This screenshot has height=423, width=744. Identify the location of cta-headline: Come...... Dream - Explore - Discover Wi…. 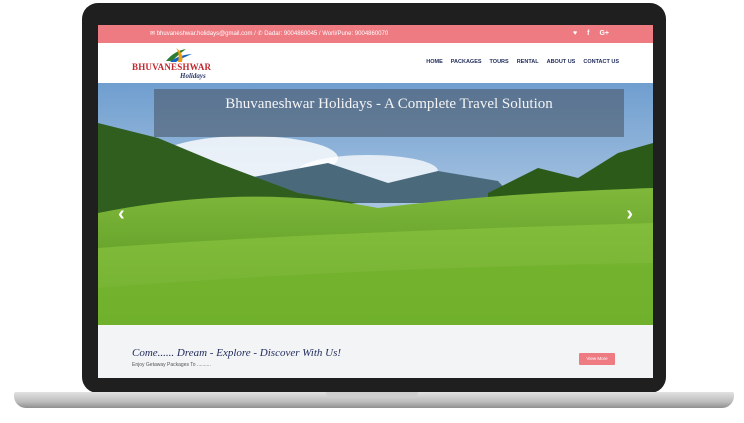
(237, 353).